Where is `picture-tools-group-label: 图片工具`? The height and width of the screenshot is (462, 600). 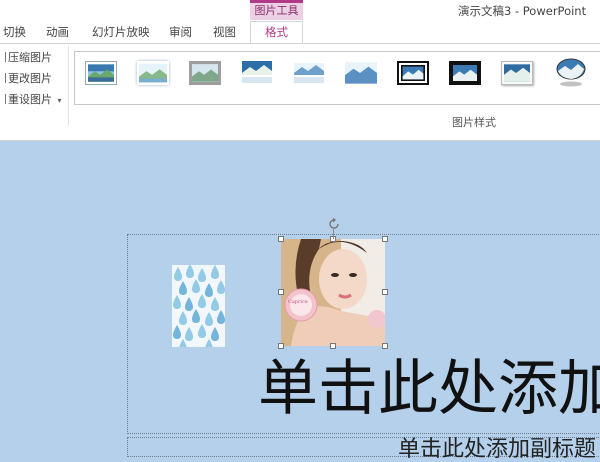
picture-tools-group-label: 图片工具 is located at coordinates (276, 10).